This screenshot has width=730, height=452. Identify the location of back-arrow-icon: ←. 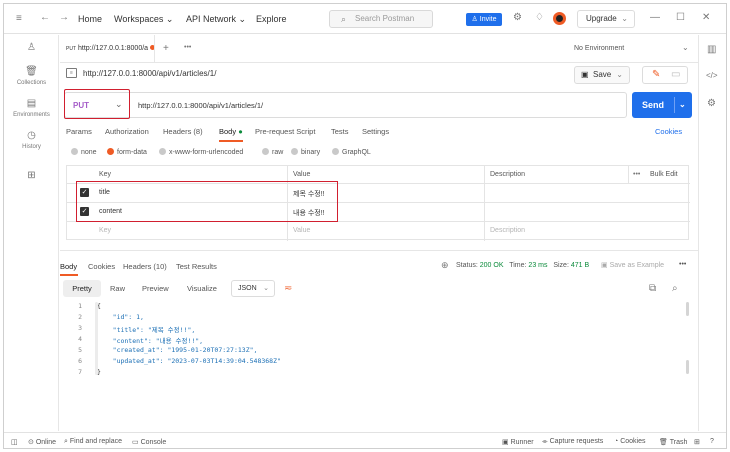
(45, 18).